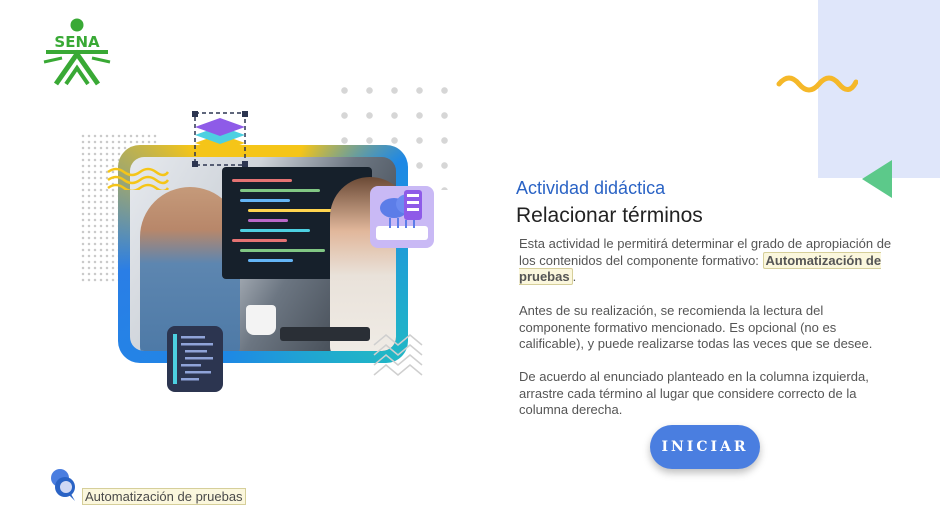  What do you see at coordinates (138, 178) in the screenshot?
I see `decorative-wave-left-icon` at bounding box center [138, 178].